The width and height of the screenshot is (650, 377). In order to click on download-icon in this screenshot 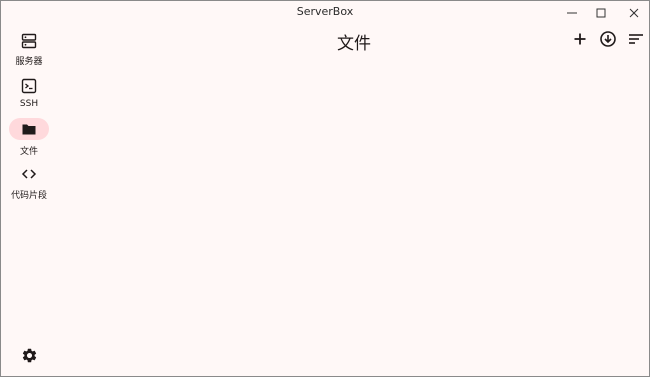, I will do `click(608, 39)`.